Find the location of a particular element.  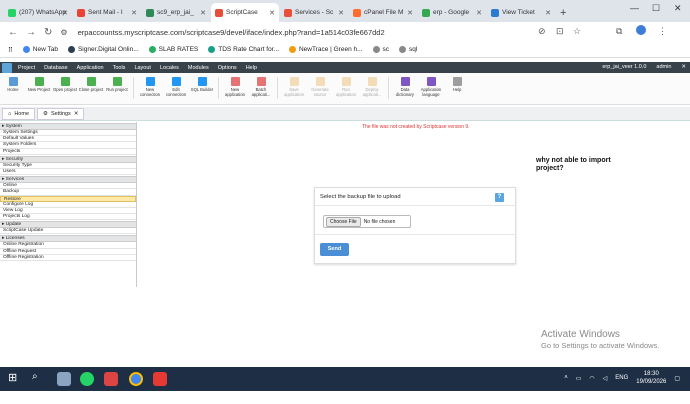

sidebar-group-services: ▸ Services is located at coordinates (68, 180).